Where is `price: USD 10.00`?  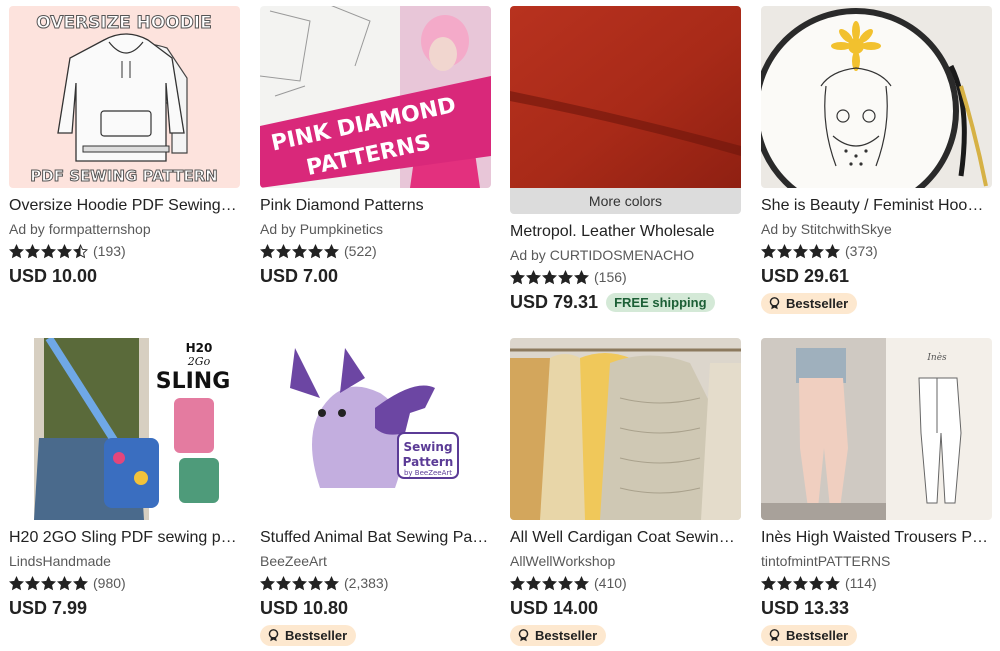
price: USD 10.00 is located at coordinates (53, 275).